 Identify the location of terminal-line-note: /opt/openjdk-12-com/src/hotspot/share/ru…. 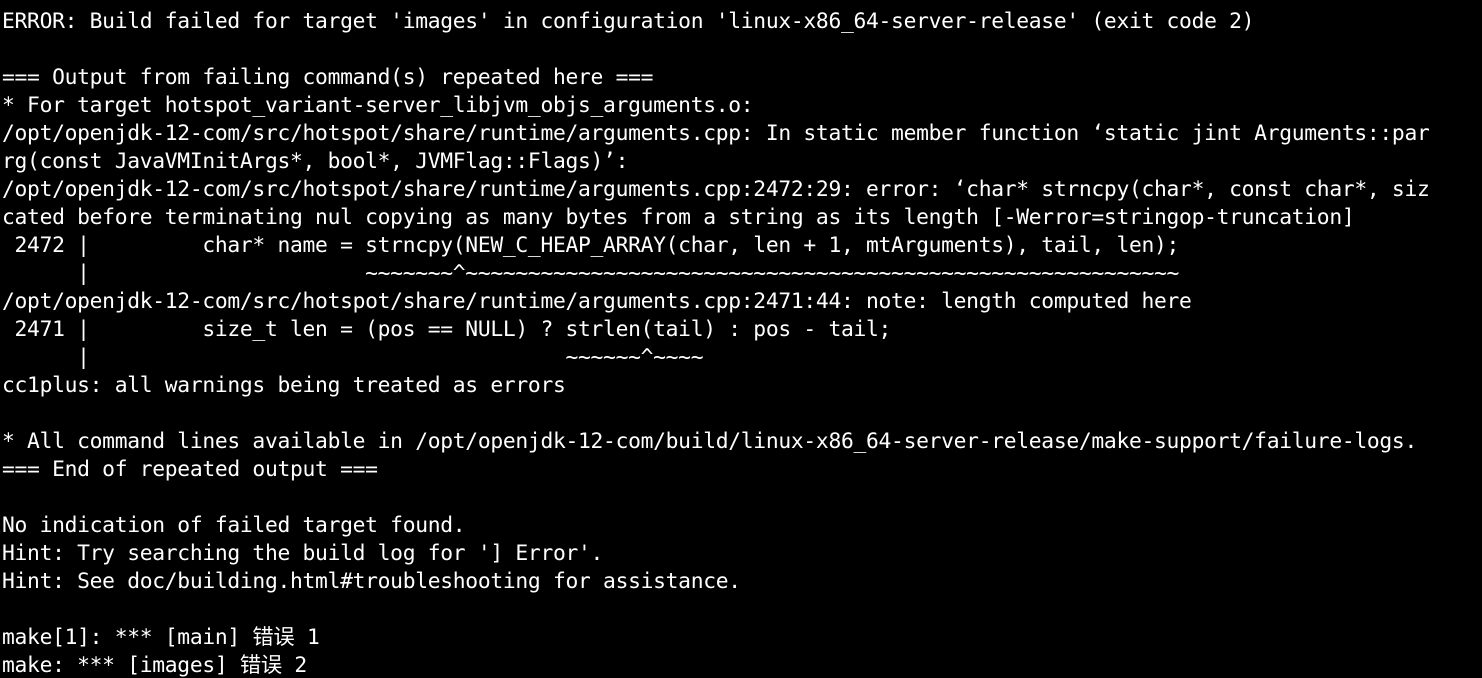
(597, 301).